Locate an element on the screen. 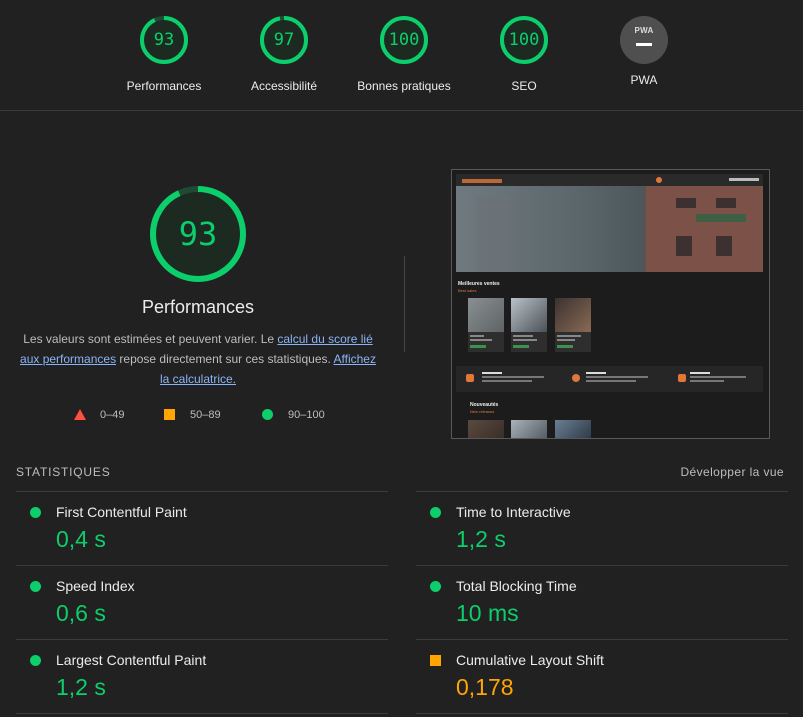  metric-time-to-interactive: Time to Interactive 1,2 s is located at coordinates (602, 528).